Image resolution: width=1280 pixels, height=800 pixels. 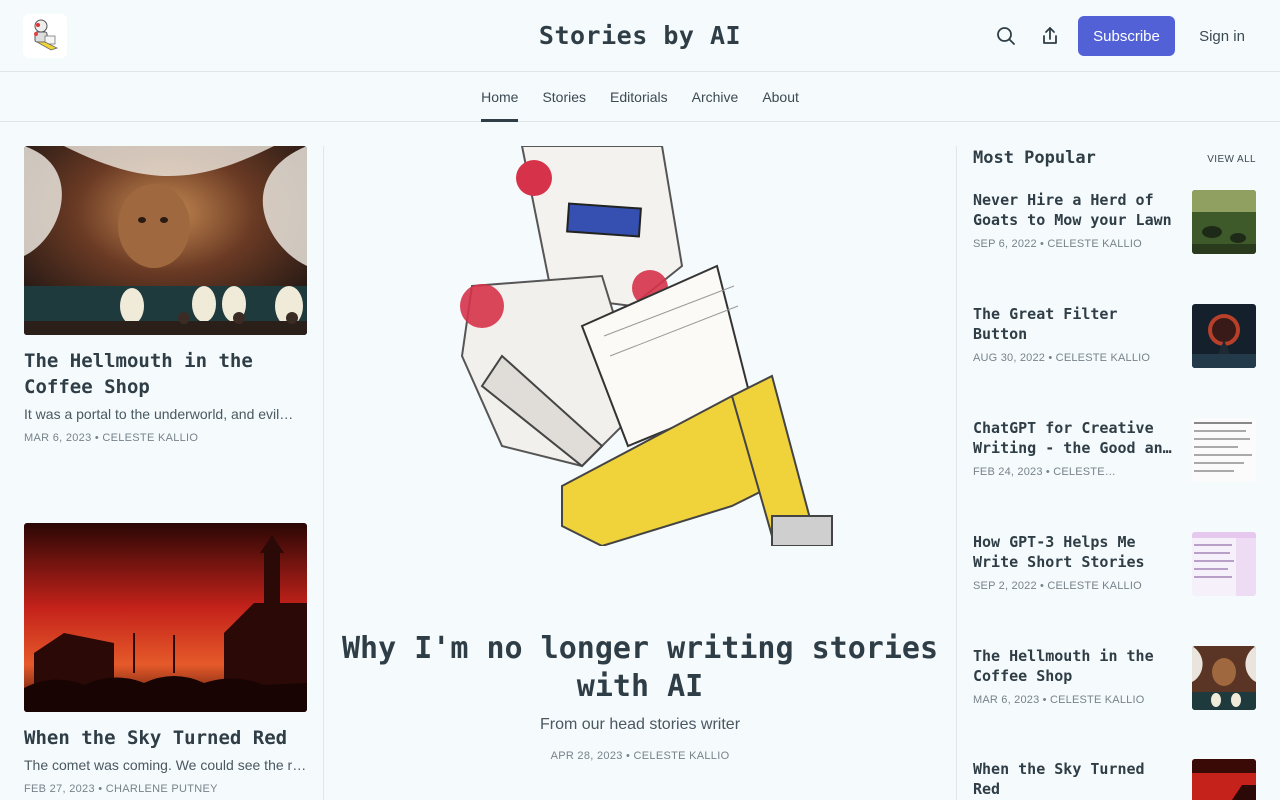 What do you see at coordinates (1050, 36) in the screenshot?
I see `share-icon` at bounding box center [1050, 36].